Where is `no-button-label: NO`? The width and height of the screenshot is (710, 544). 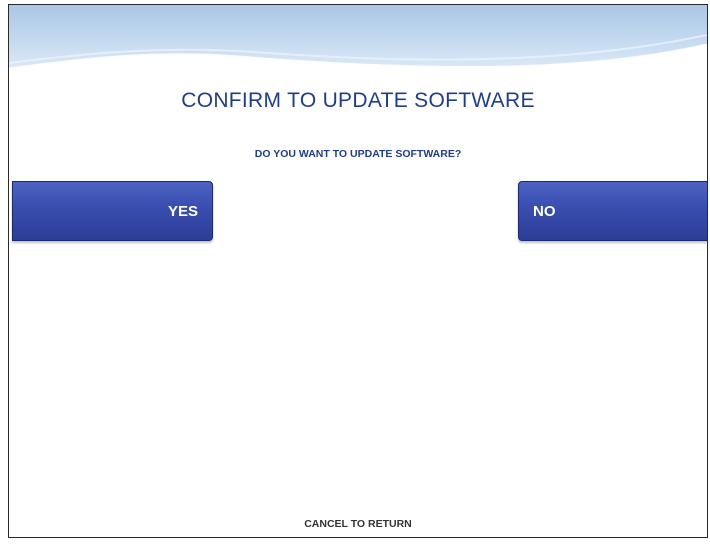 no-button-label: NO is located at coordinates (544, 211).